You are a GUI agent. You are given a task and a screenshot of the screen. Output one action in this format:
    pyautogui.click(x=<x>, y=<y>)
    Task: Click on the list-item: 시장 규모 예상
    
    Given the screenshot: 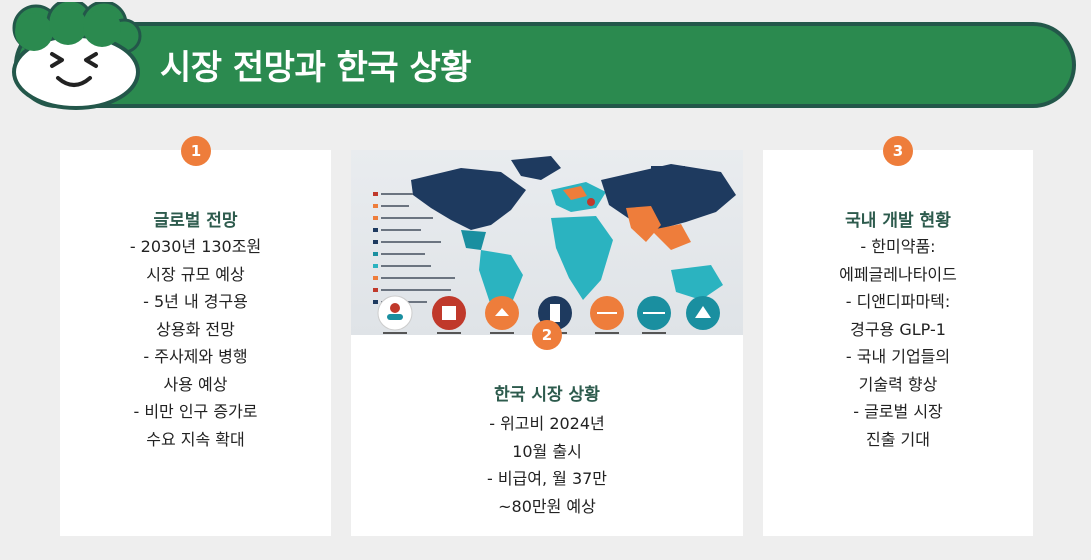 What is the action you would take?
    pyautogui.click(x=195, y=274)
    